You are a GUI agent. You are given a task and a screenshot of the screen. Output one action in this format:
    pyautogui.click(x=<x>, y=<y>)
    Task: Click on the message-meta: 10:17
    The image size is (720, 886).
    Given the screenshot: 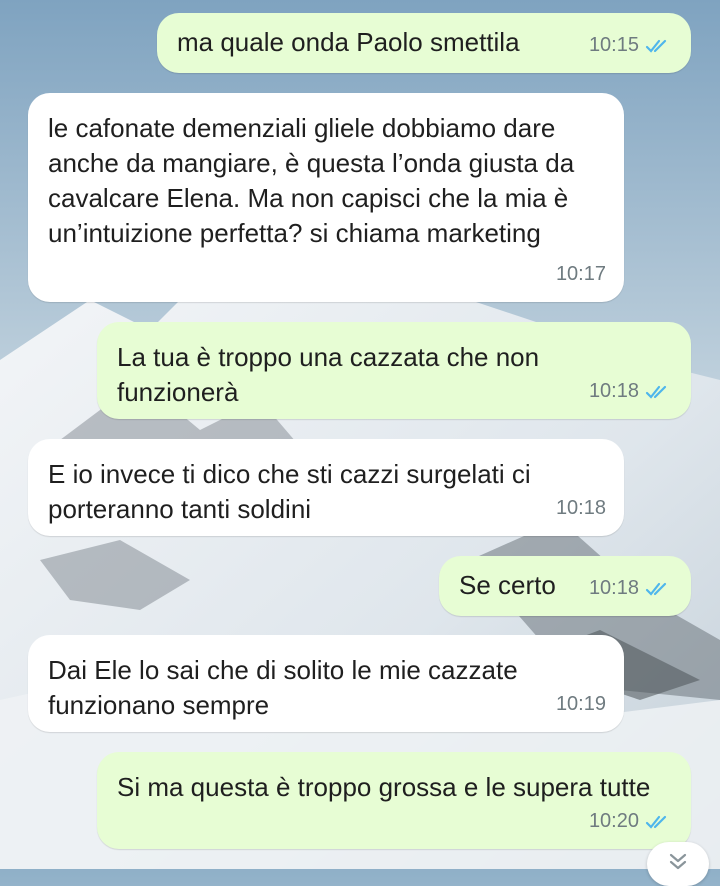 What is the action you would take?
    pyautogui.click(x=581, y=274)
    